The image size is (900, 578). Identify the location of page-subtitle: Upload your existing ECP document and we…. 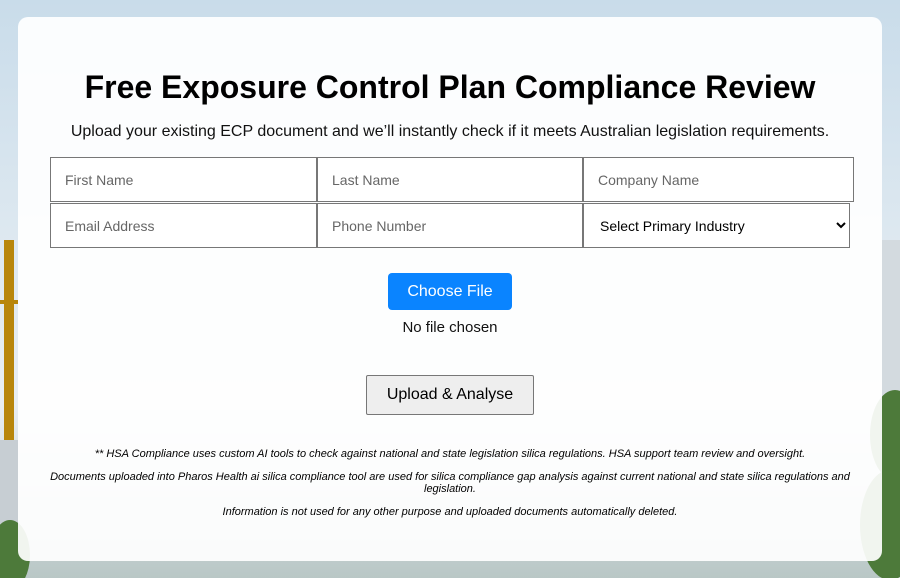
(450, 131).